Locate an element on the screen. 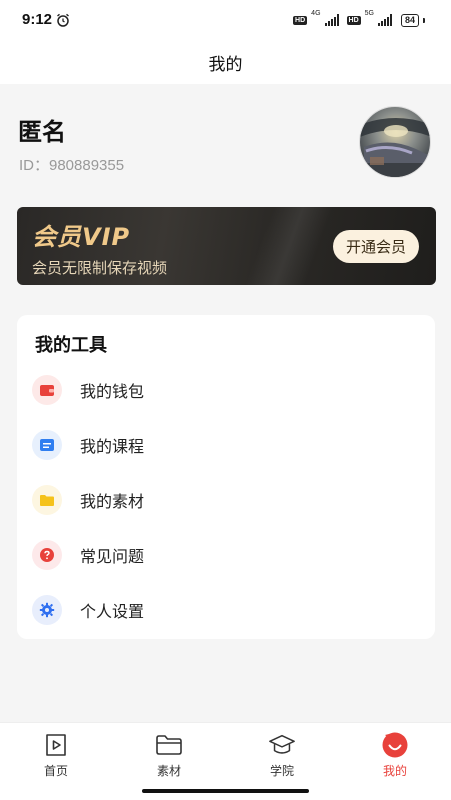 The width and height of the screenshot is (451, 800). tab-material: 素材 is located at coordinates (169, 753).